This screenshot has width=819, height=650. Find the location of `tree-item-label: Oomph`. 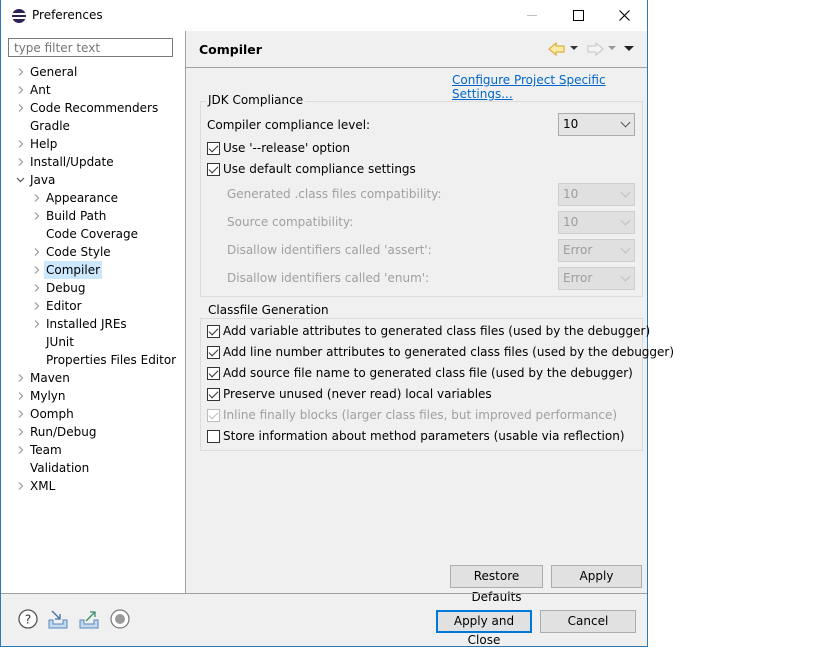

tree-item-label: Oomph is located at coordinates (52, 414).